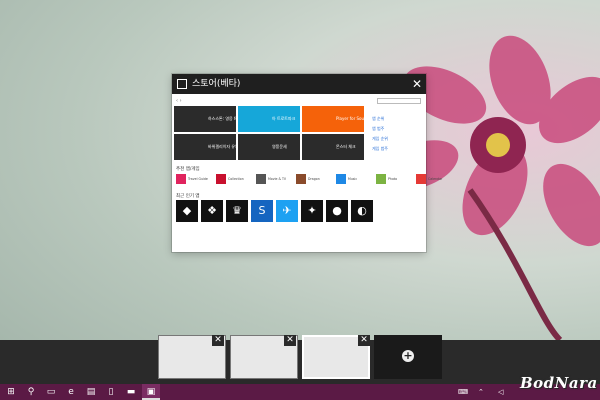 The width and height of the screenshot is (600, 400). I want to click on popular-app-tile: ●, so click(337, 211).